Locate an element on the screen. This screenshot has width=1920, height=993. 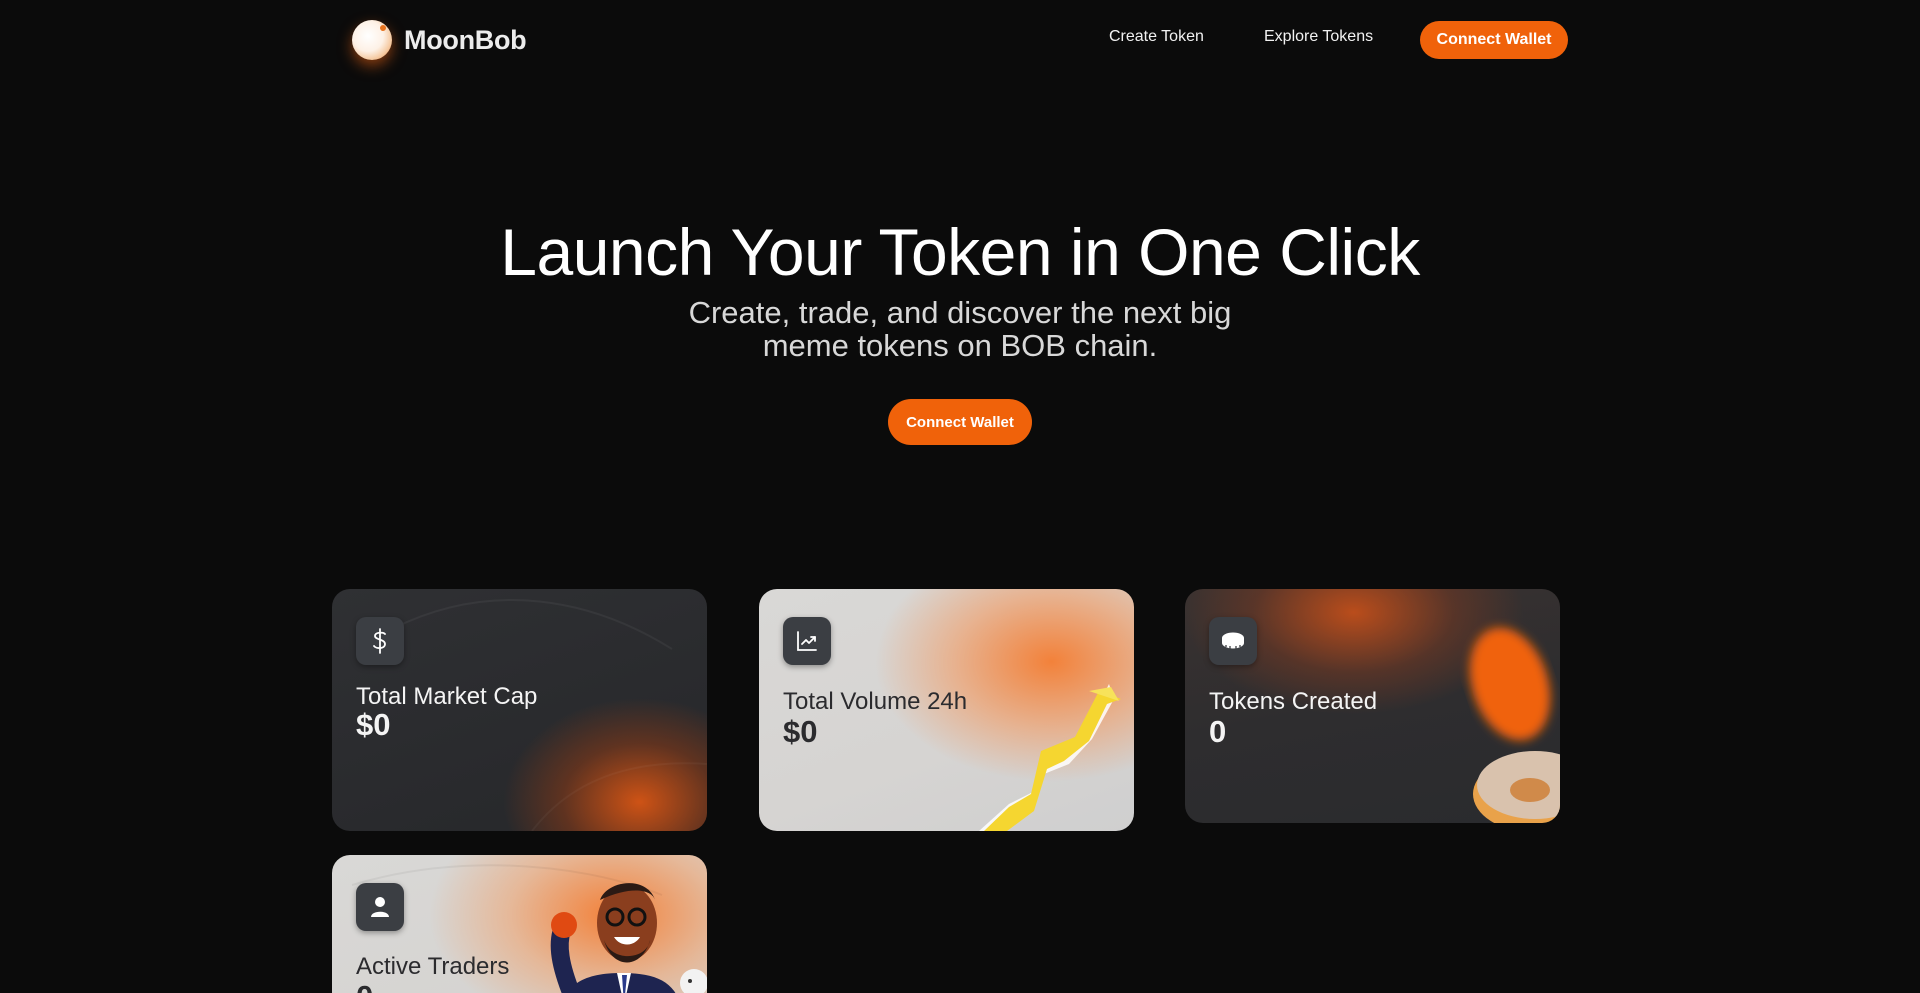
stat-card-tokens-created: Tokens Created 0 is located at coordinates (1372, 706).